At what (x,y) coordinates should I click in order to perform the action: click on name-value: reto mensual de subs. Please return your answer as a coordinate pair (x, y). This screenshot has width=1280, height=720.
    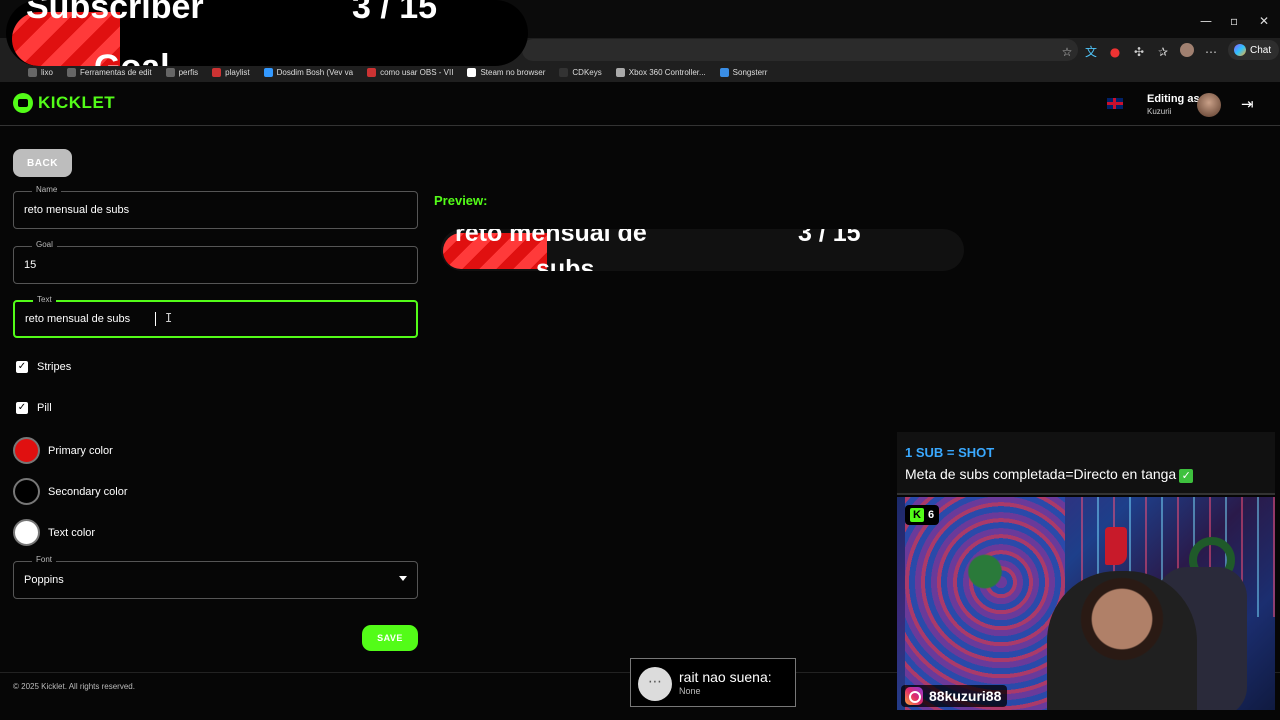
    Looking at the image, I should click on (77, 210).